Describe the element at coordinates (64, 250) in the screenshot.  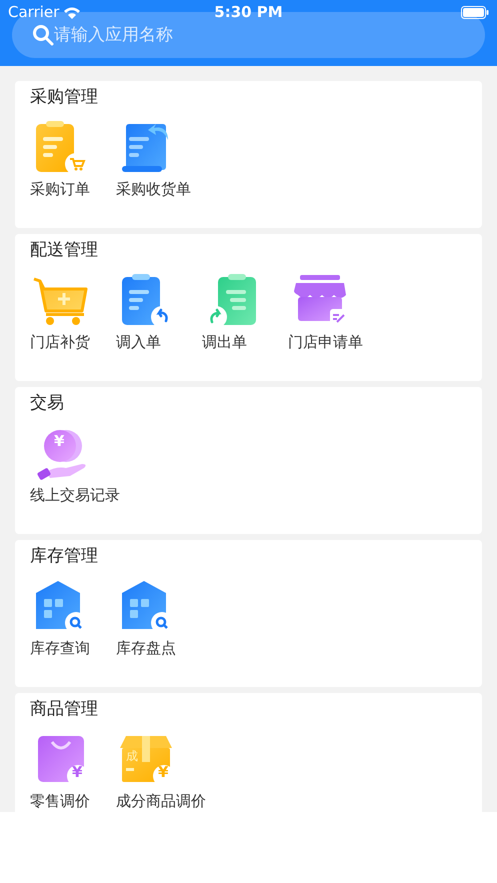
I see `section-title: 配送管理` at that location.